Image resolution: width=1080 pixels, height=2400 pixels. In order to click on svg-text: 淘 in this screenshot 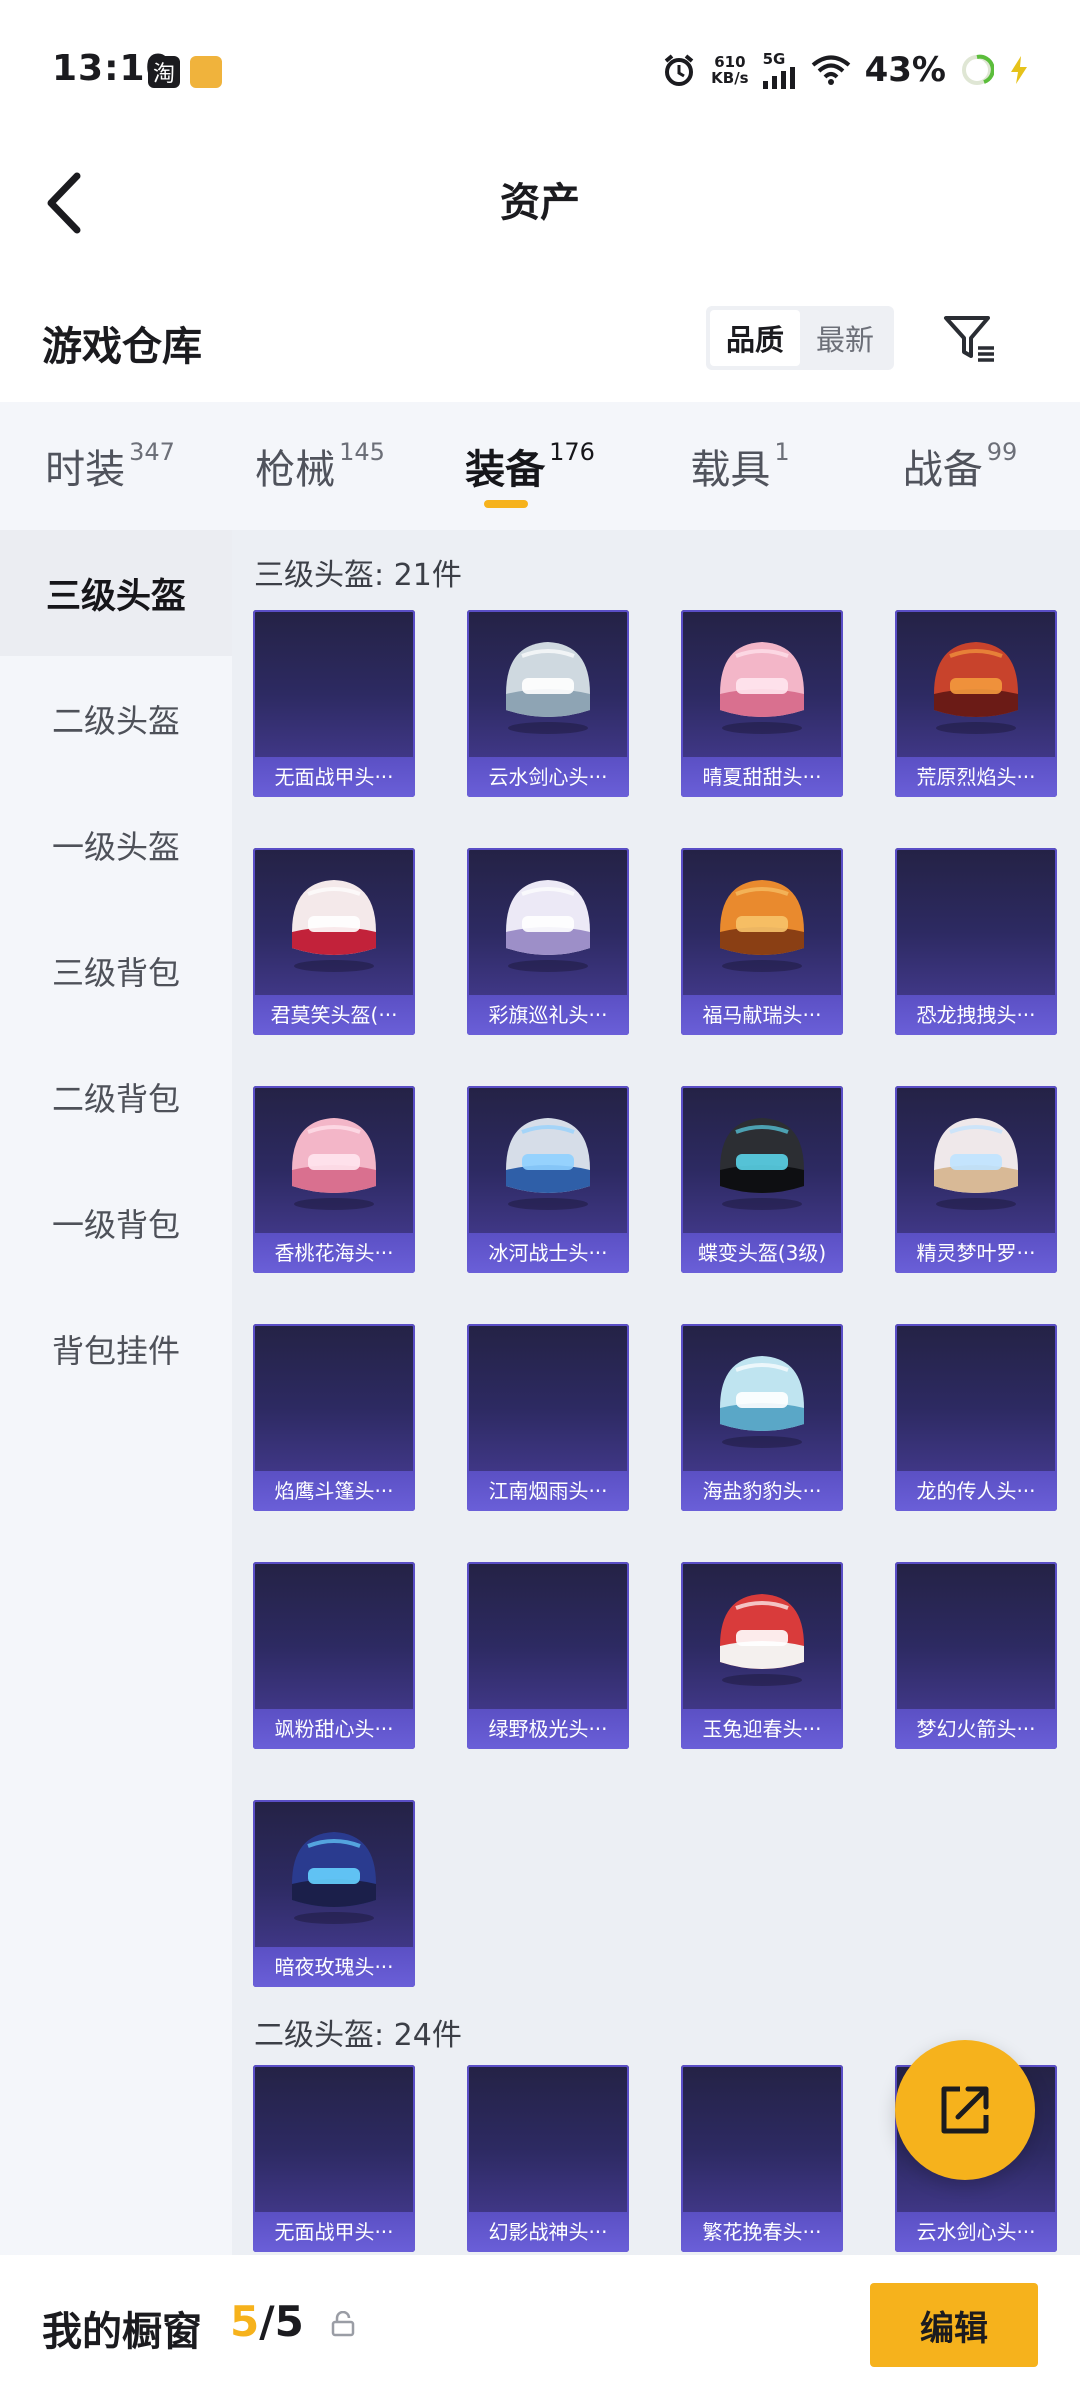, I will do `click(164, 74)`.